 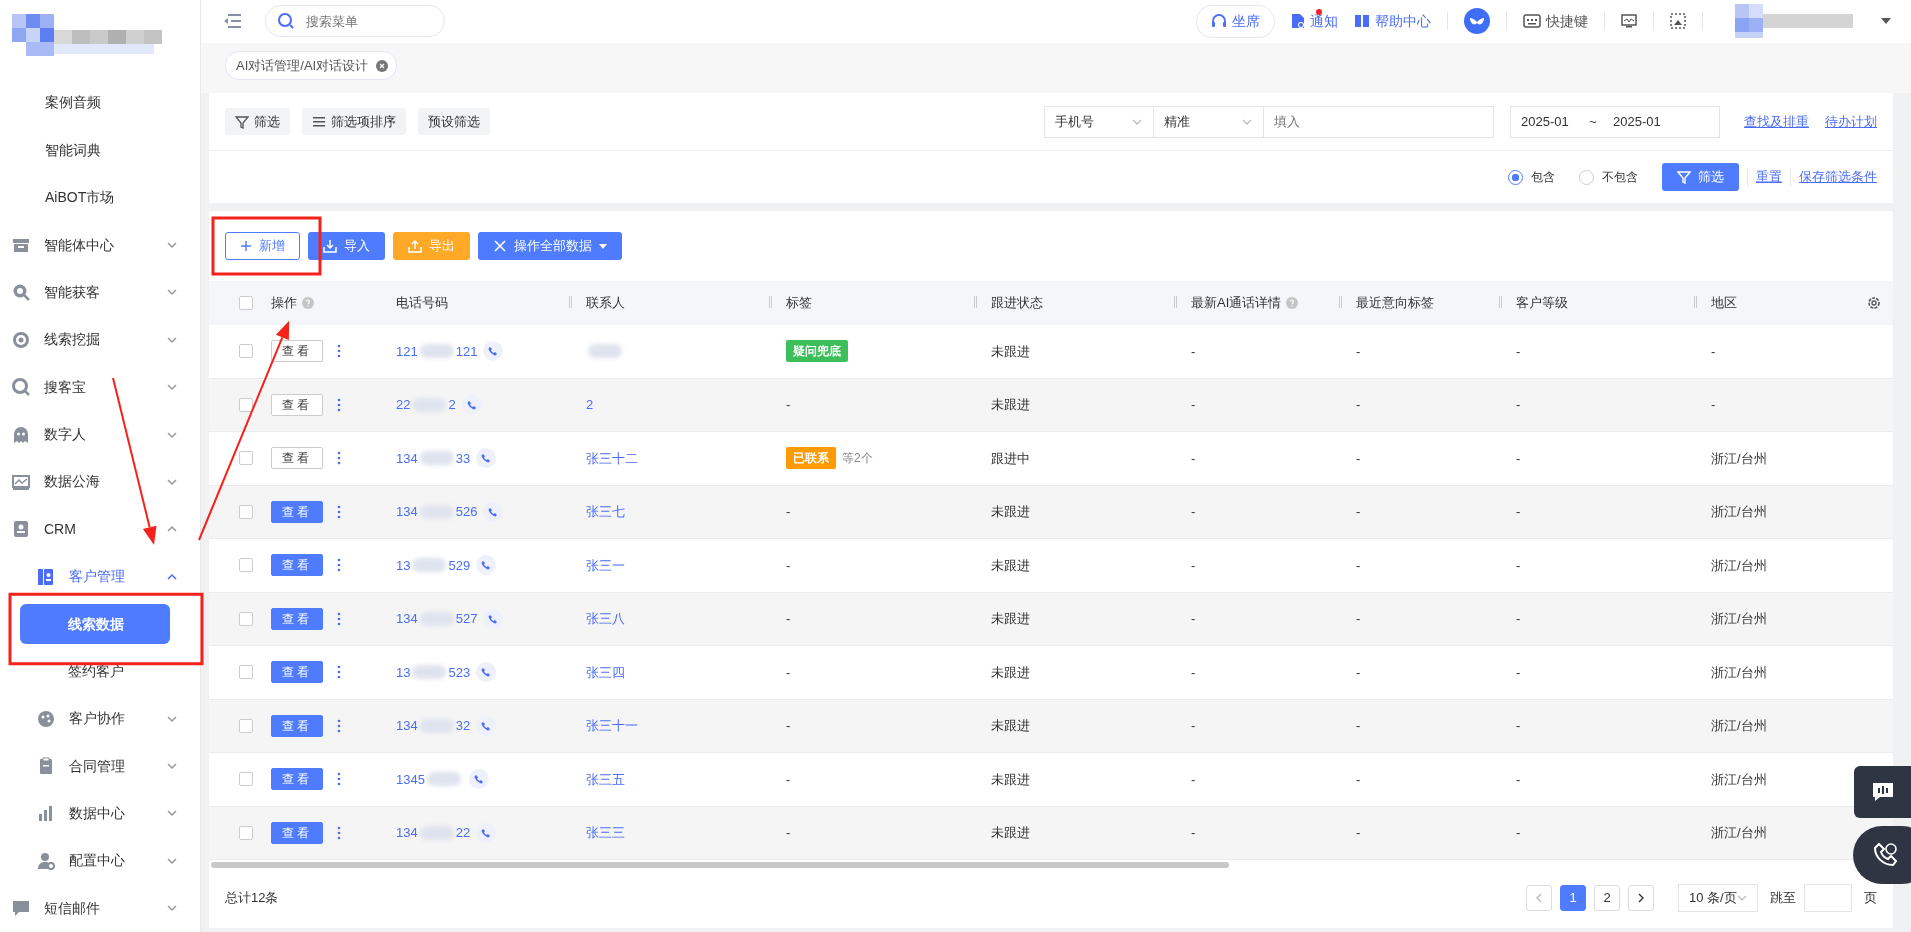 What do you see at coordinates (1629, 21) in the screenshot?
I see `monitor-icon` at bounding box center [1629, 21].